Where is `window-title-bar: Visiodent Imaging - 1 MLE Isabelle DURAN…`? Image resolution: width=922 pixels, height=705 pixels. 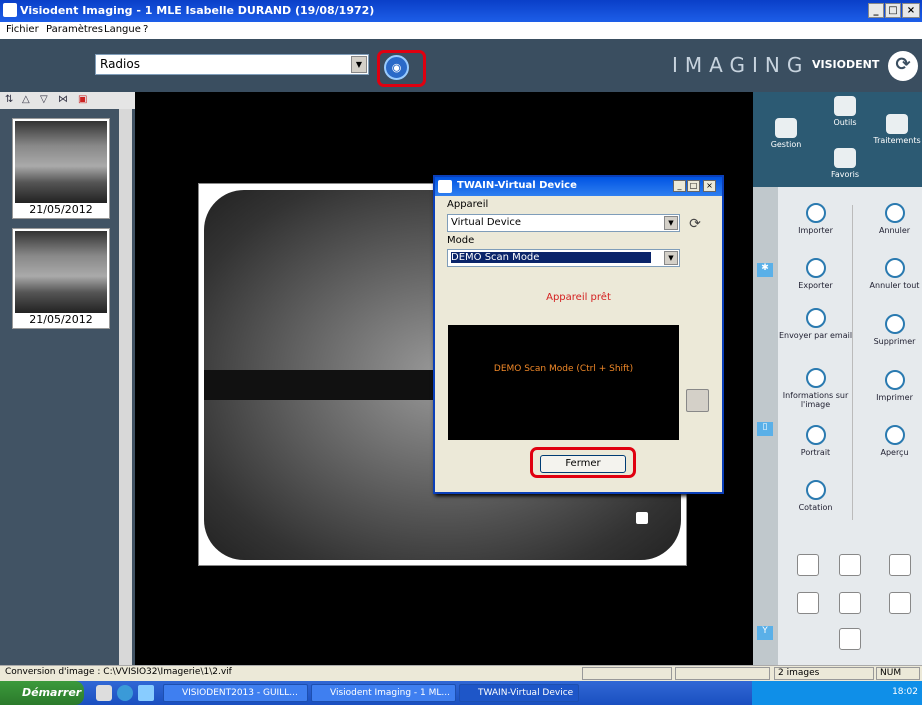 window-title-bar: Visiodent Imaging - 1 MLE Isabelle DURAN… is located at coordinates (461, 11).